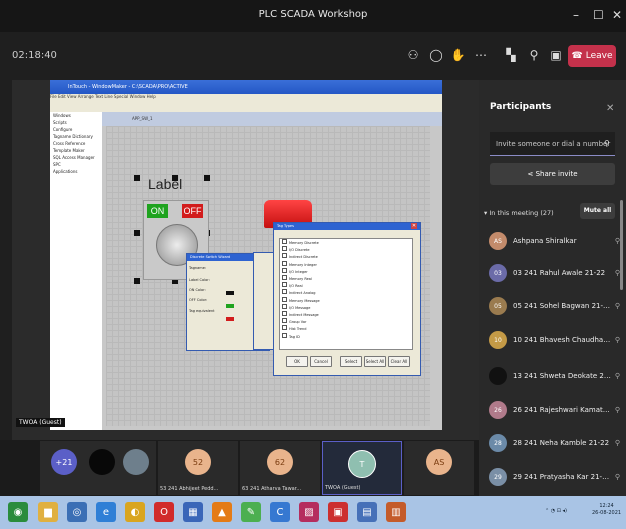 This screenshot has width=626, height=529. I want to click on participant-row: 03 03 241 Rahul Awale 21-22 ⚲, so click(550, 273).